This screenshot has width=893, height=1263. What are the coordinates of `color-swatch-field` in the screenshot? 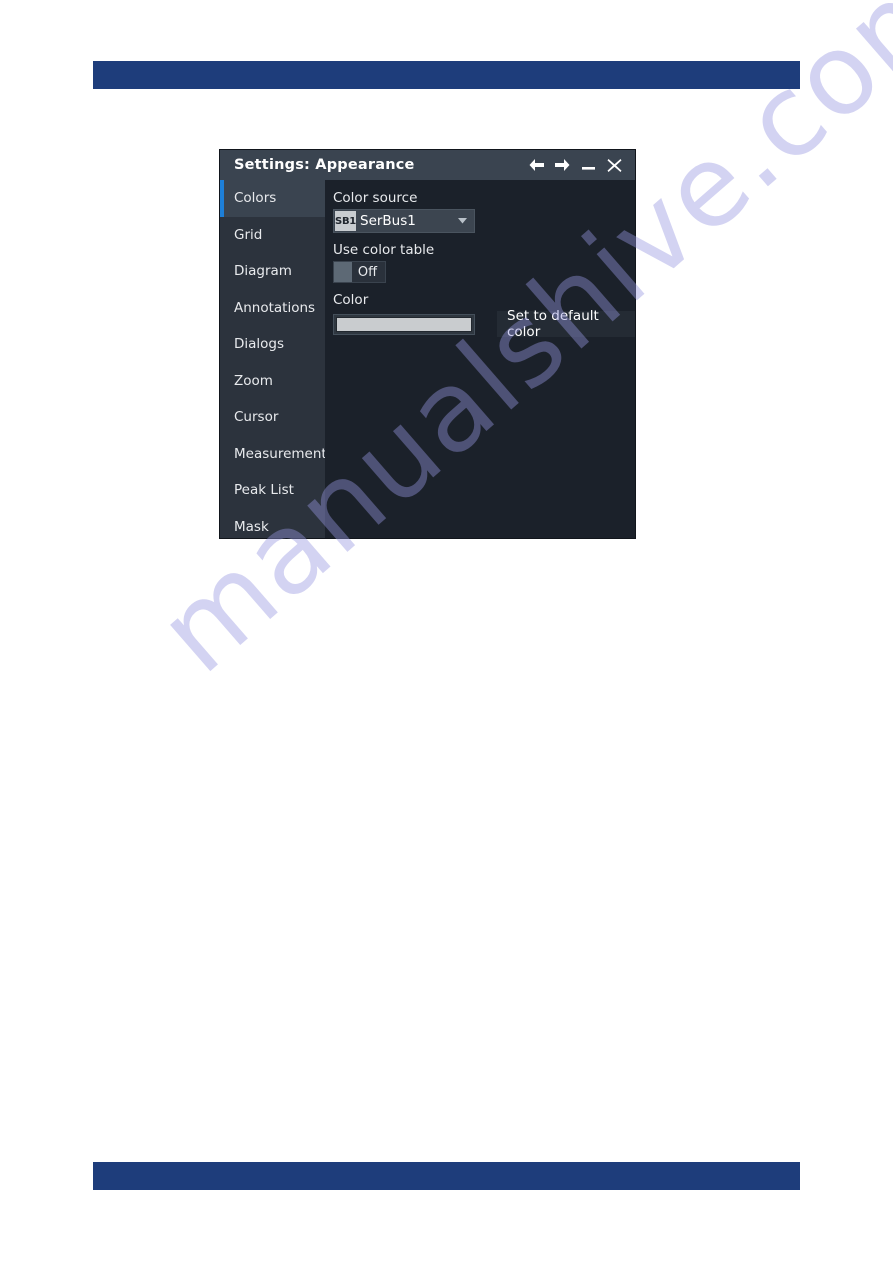 It's located at (404, 324).